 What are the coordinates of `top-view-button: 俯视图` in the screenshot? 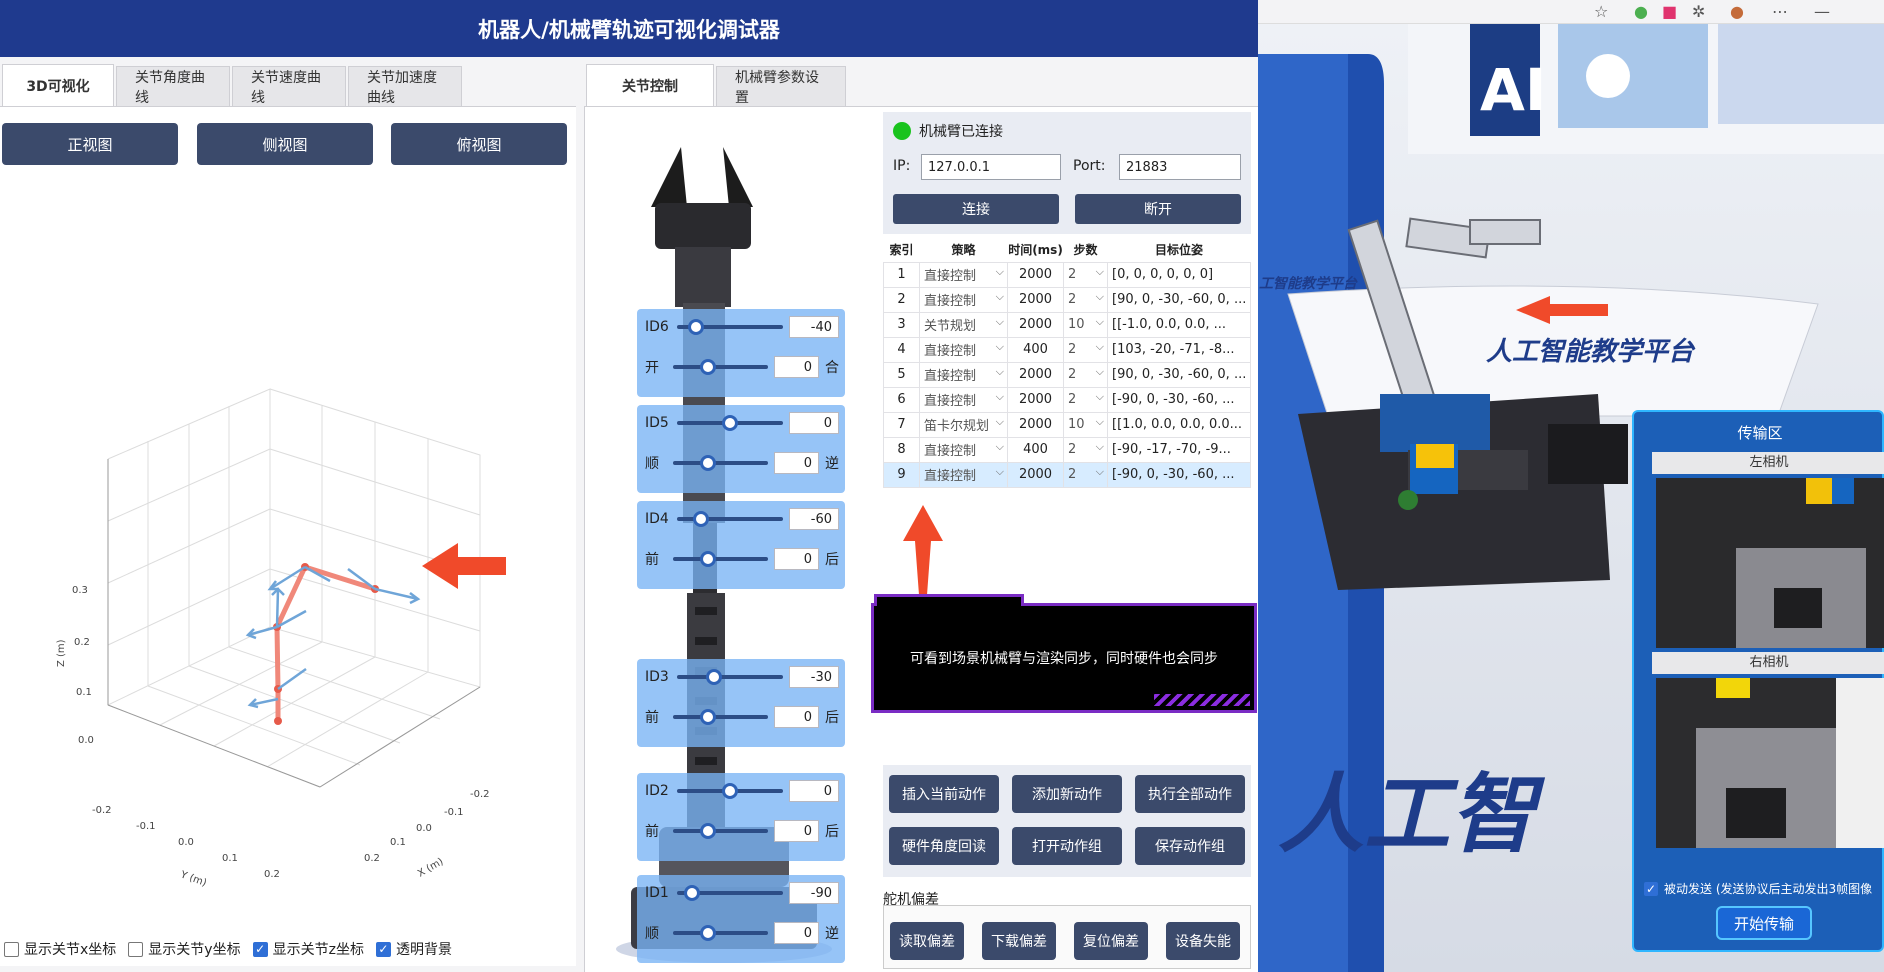 It's located at (479, 144).